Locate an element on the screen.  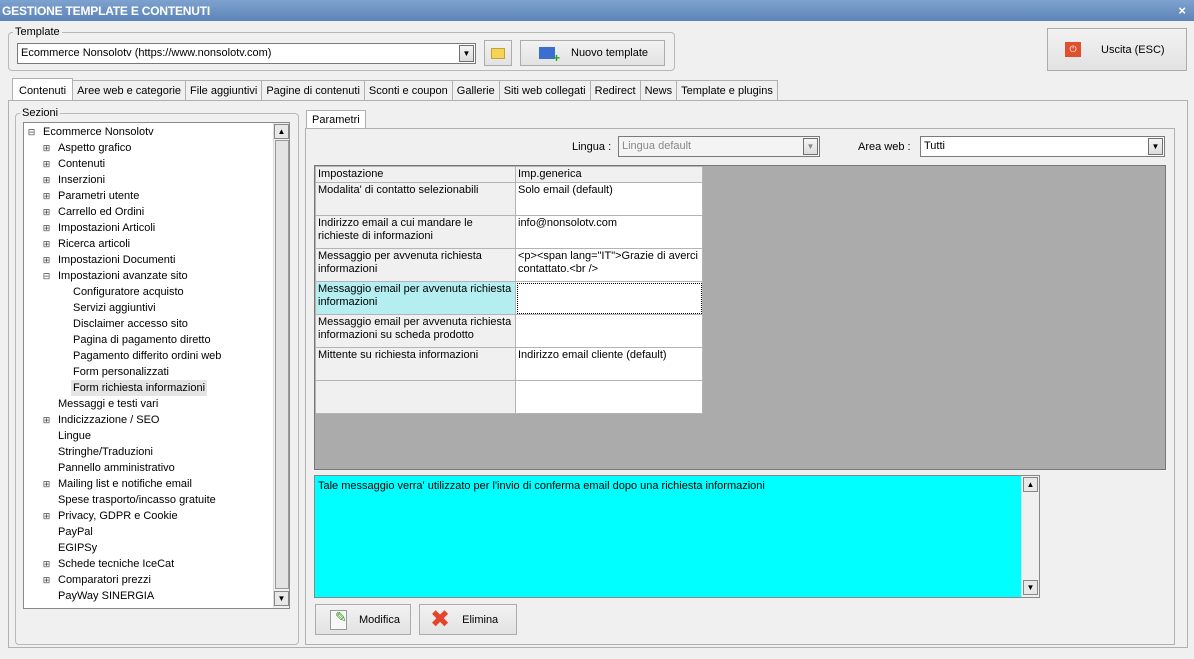
tree-item: Spese trasporto/incasso gratuite is located at coordinates (137, 500).